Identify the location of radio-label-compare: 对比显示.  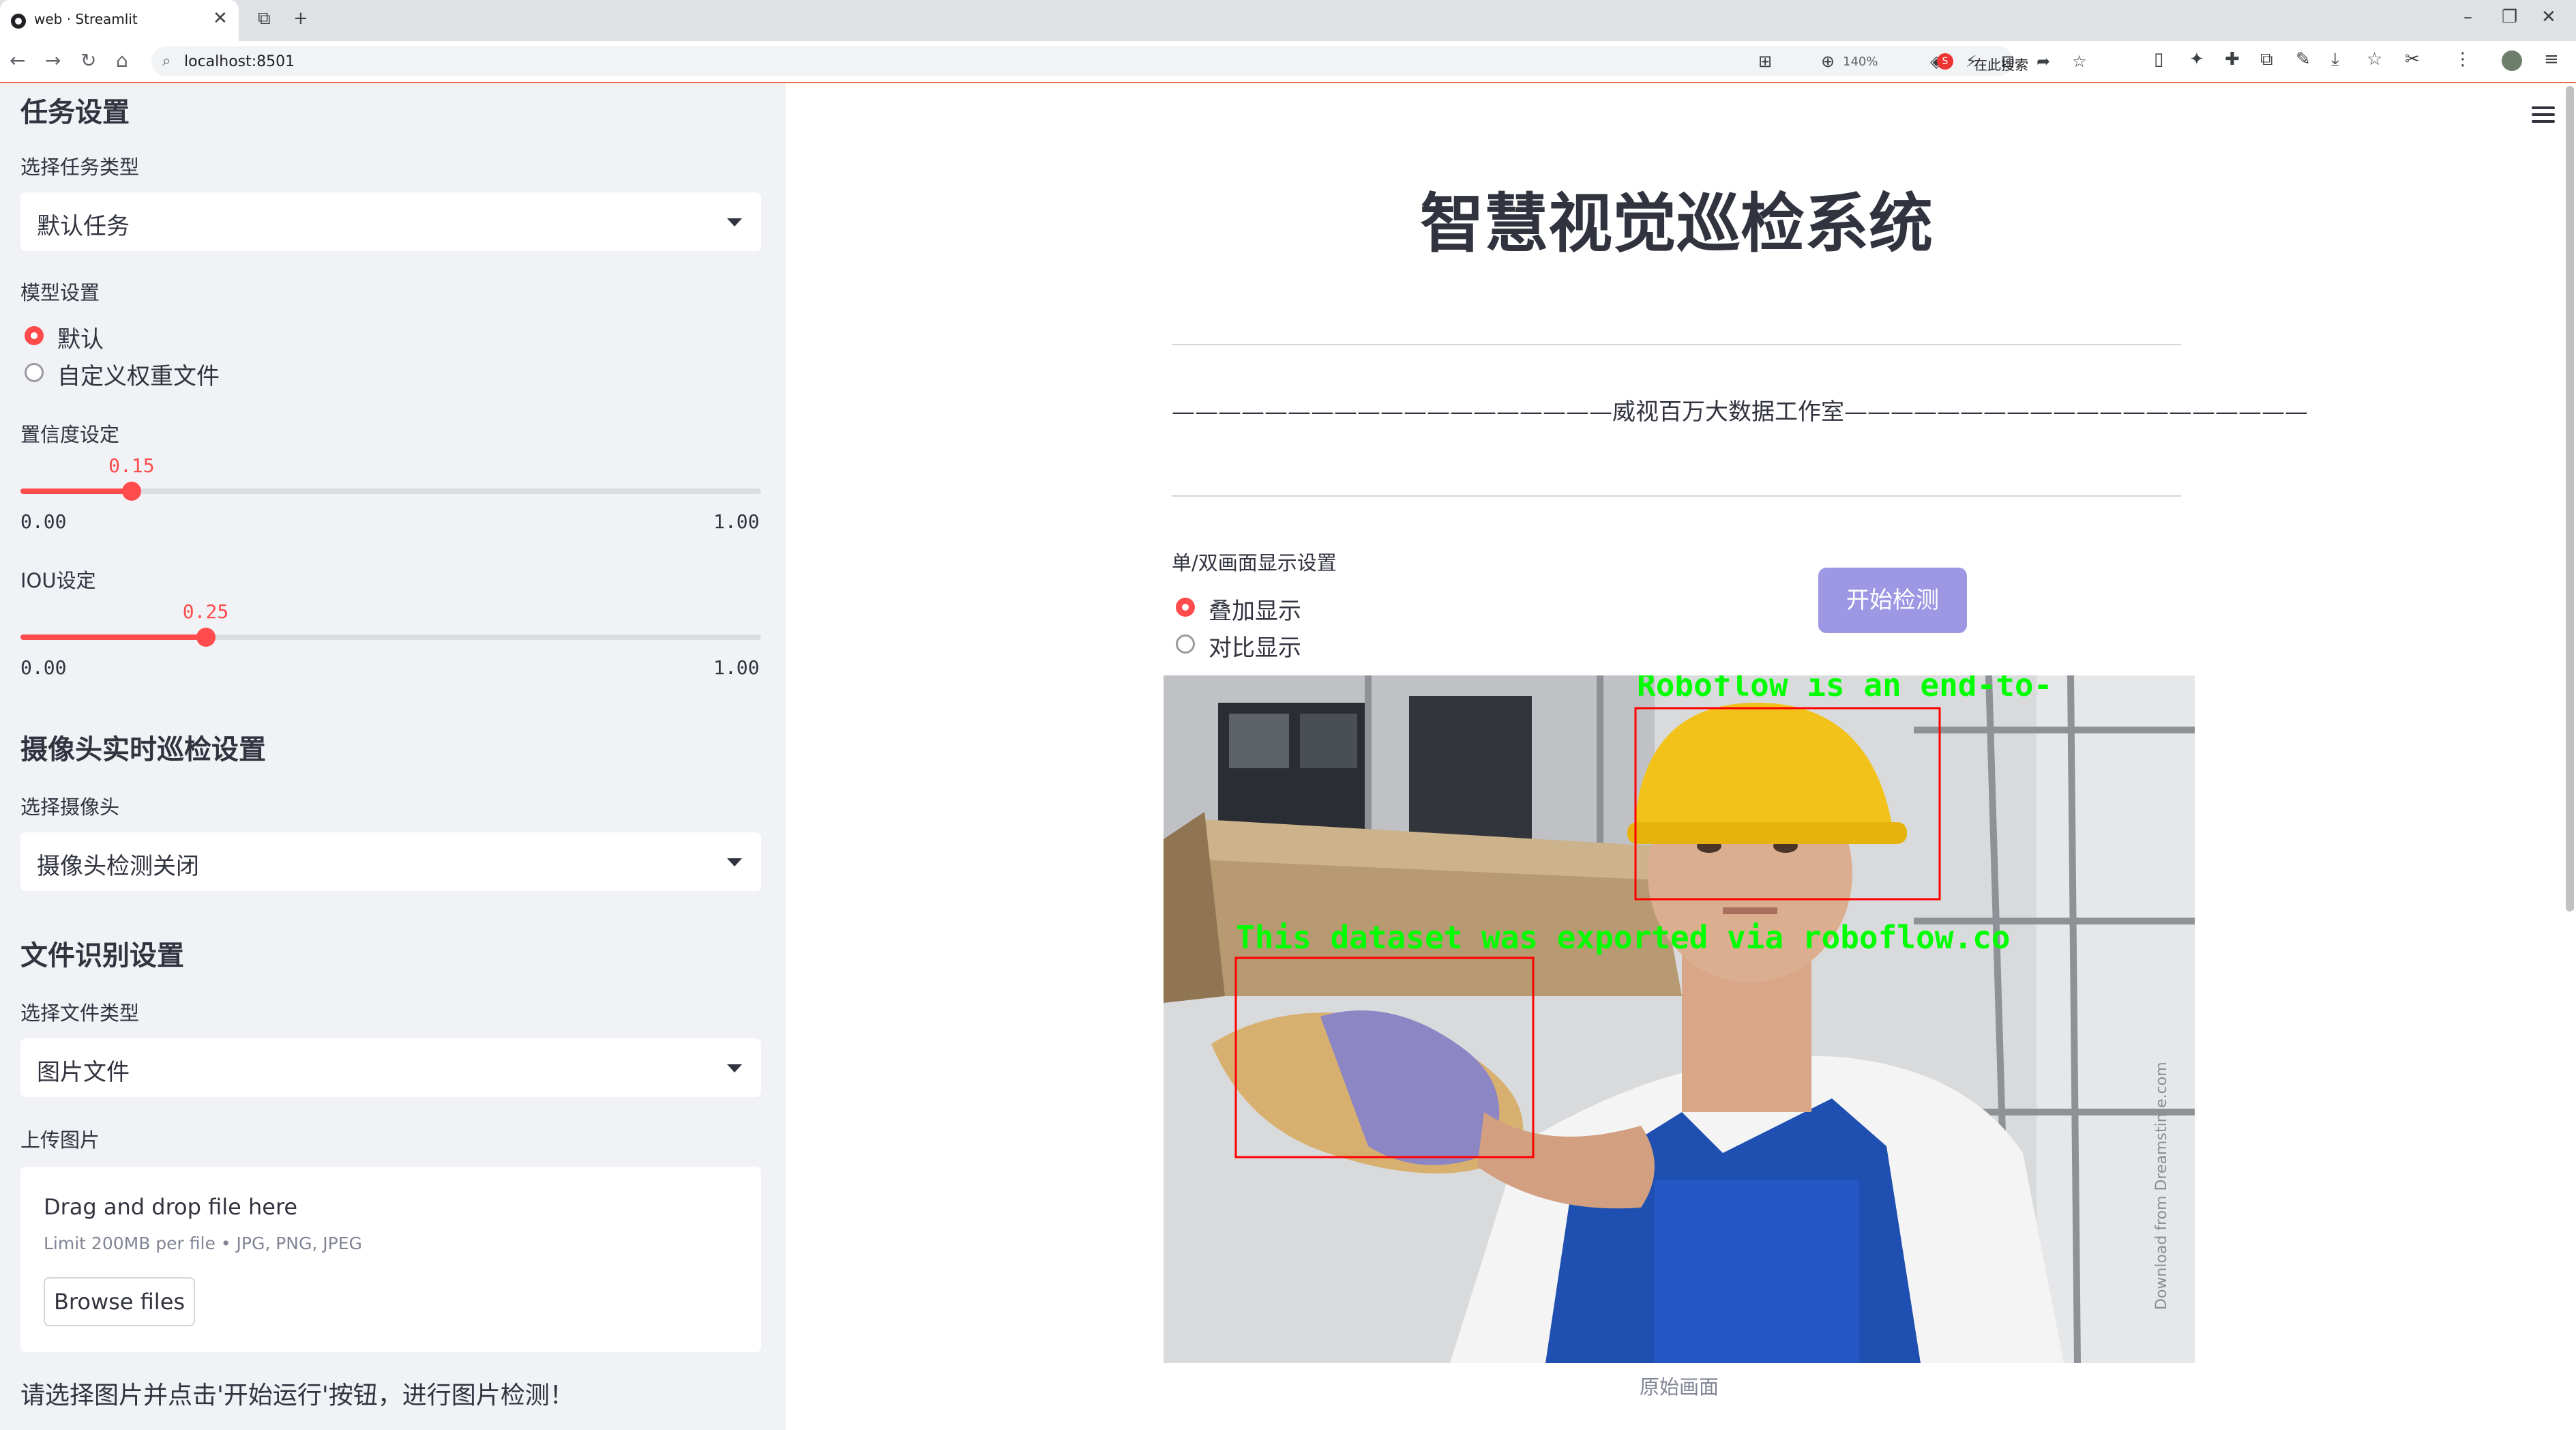
(1255, 646).